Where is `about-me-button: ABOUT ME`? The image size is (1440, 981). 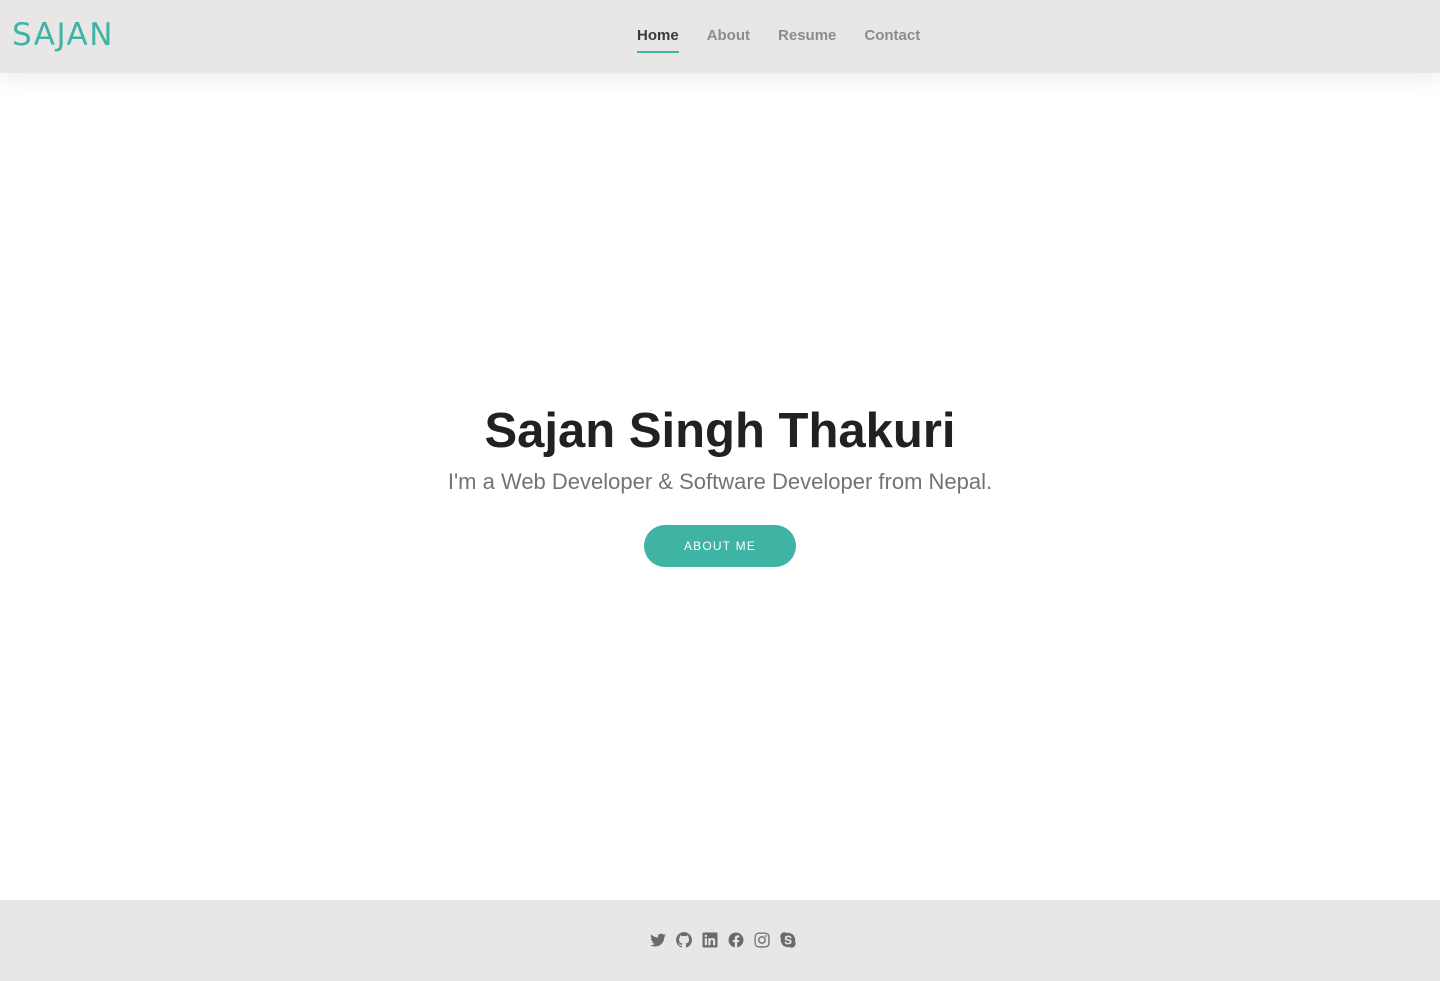 about-me-button: ABOUT ME is located at coordinates (720, 546).